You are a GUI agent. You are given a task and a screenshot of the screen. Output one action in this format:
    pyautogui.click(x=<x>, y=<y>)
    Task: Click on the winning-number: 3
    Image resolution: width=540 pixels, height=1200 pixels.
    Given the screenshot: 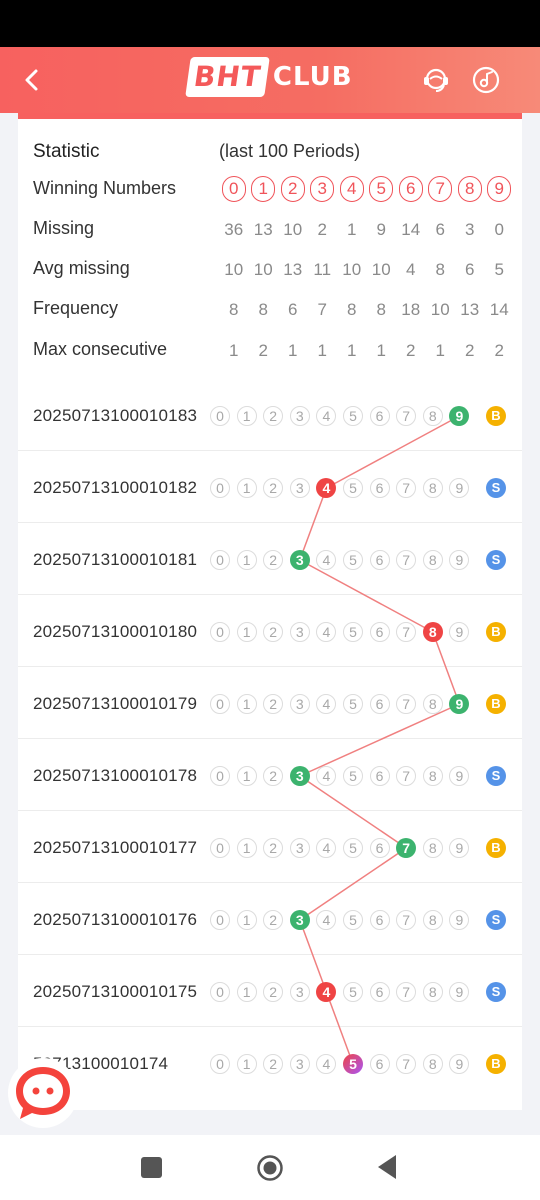 What is the action you would take?
    pyautogui.click(x=322, y=189)
    